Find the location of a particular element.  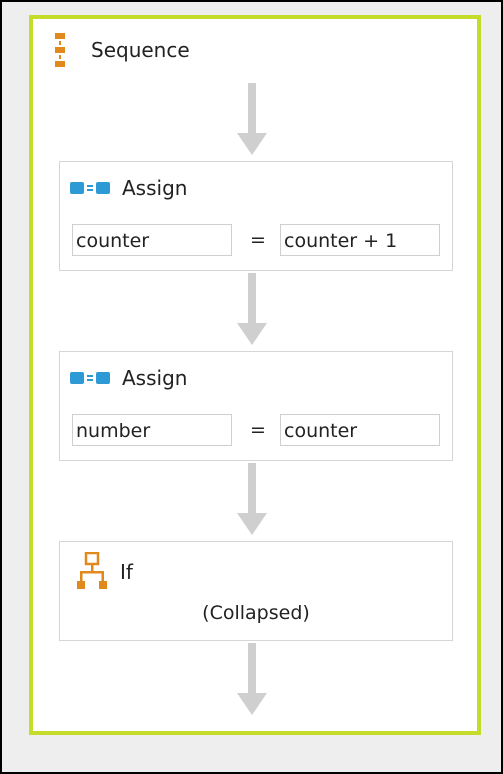

assign-to-field: counter is located at coordinates (152, 240).